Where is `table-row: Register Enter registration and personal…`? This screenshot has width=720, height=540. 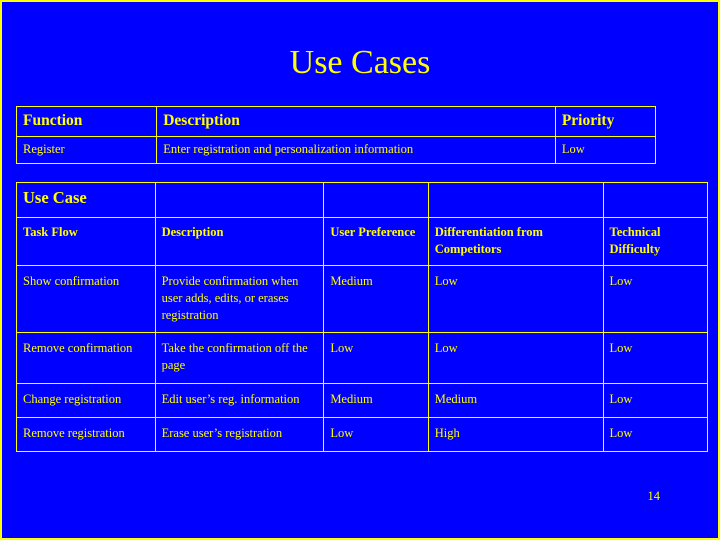
table-row: Register Enter registration and personal… is located at coordinates (336, 150).